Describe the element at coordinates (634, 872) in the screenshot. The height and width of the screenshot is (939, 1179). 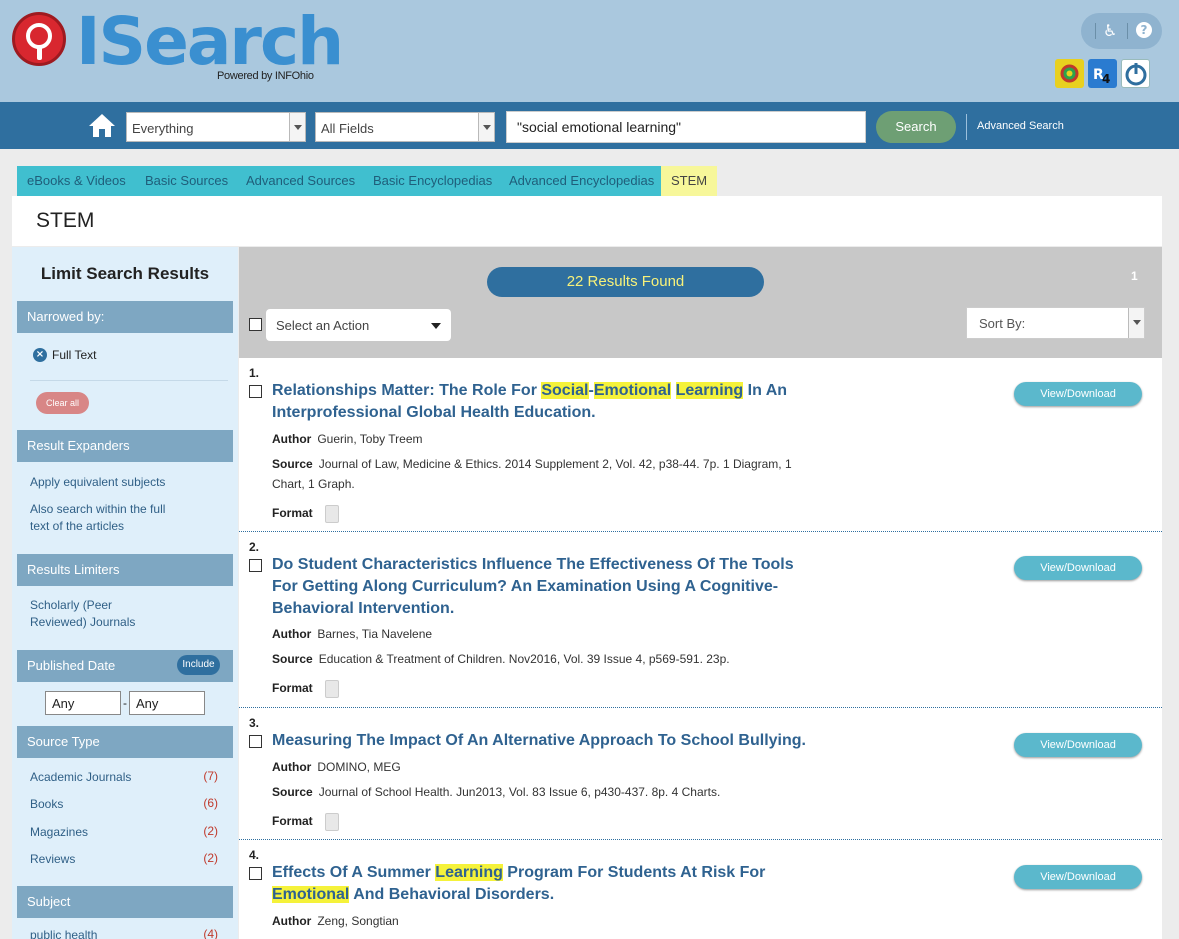
I see `title-text: Program For Students At Risk For` at that location.